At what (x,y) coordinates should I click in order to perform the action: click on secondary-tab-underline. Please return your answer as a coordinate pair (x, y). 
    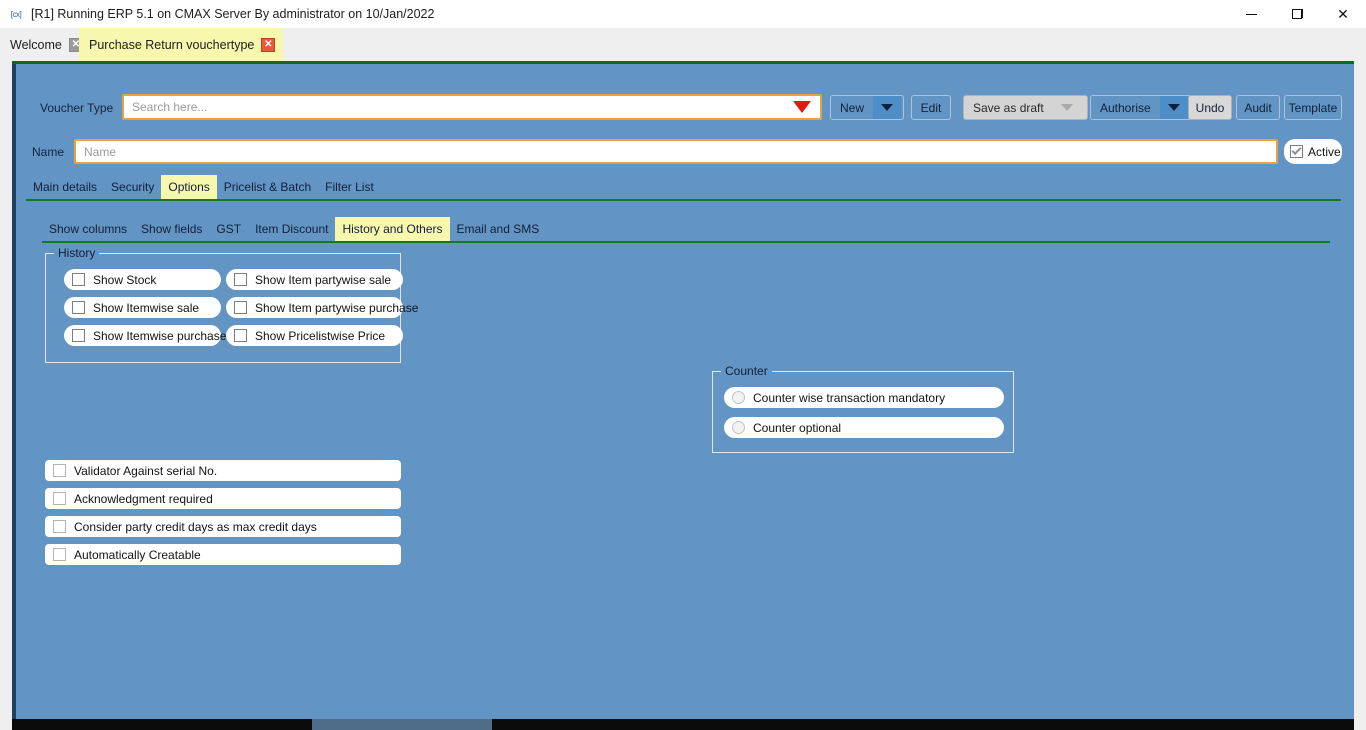
    Looking at the image, I should click on (686, 242).